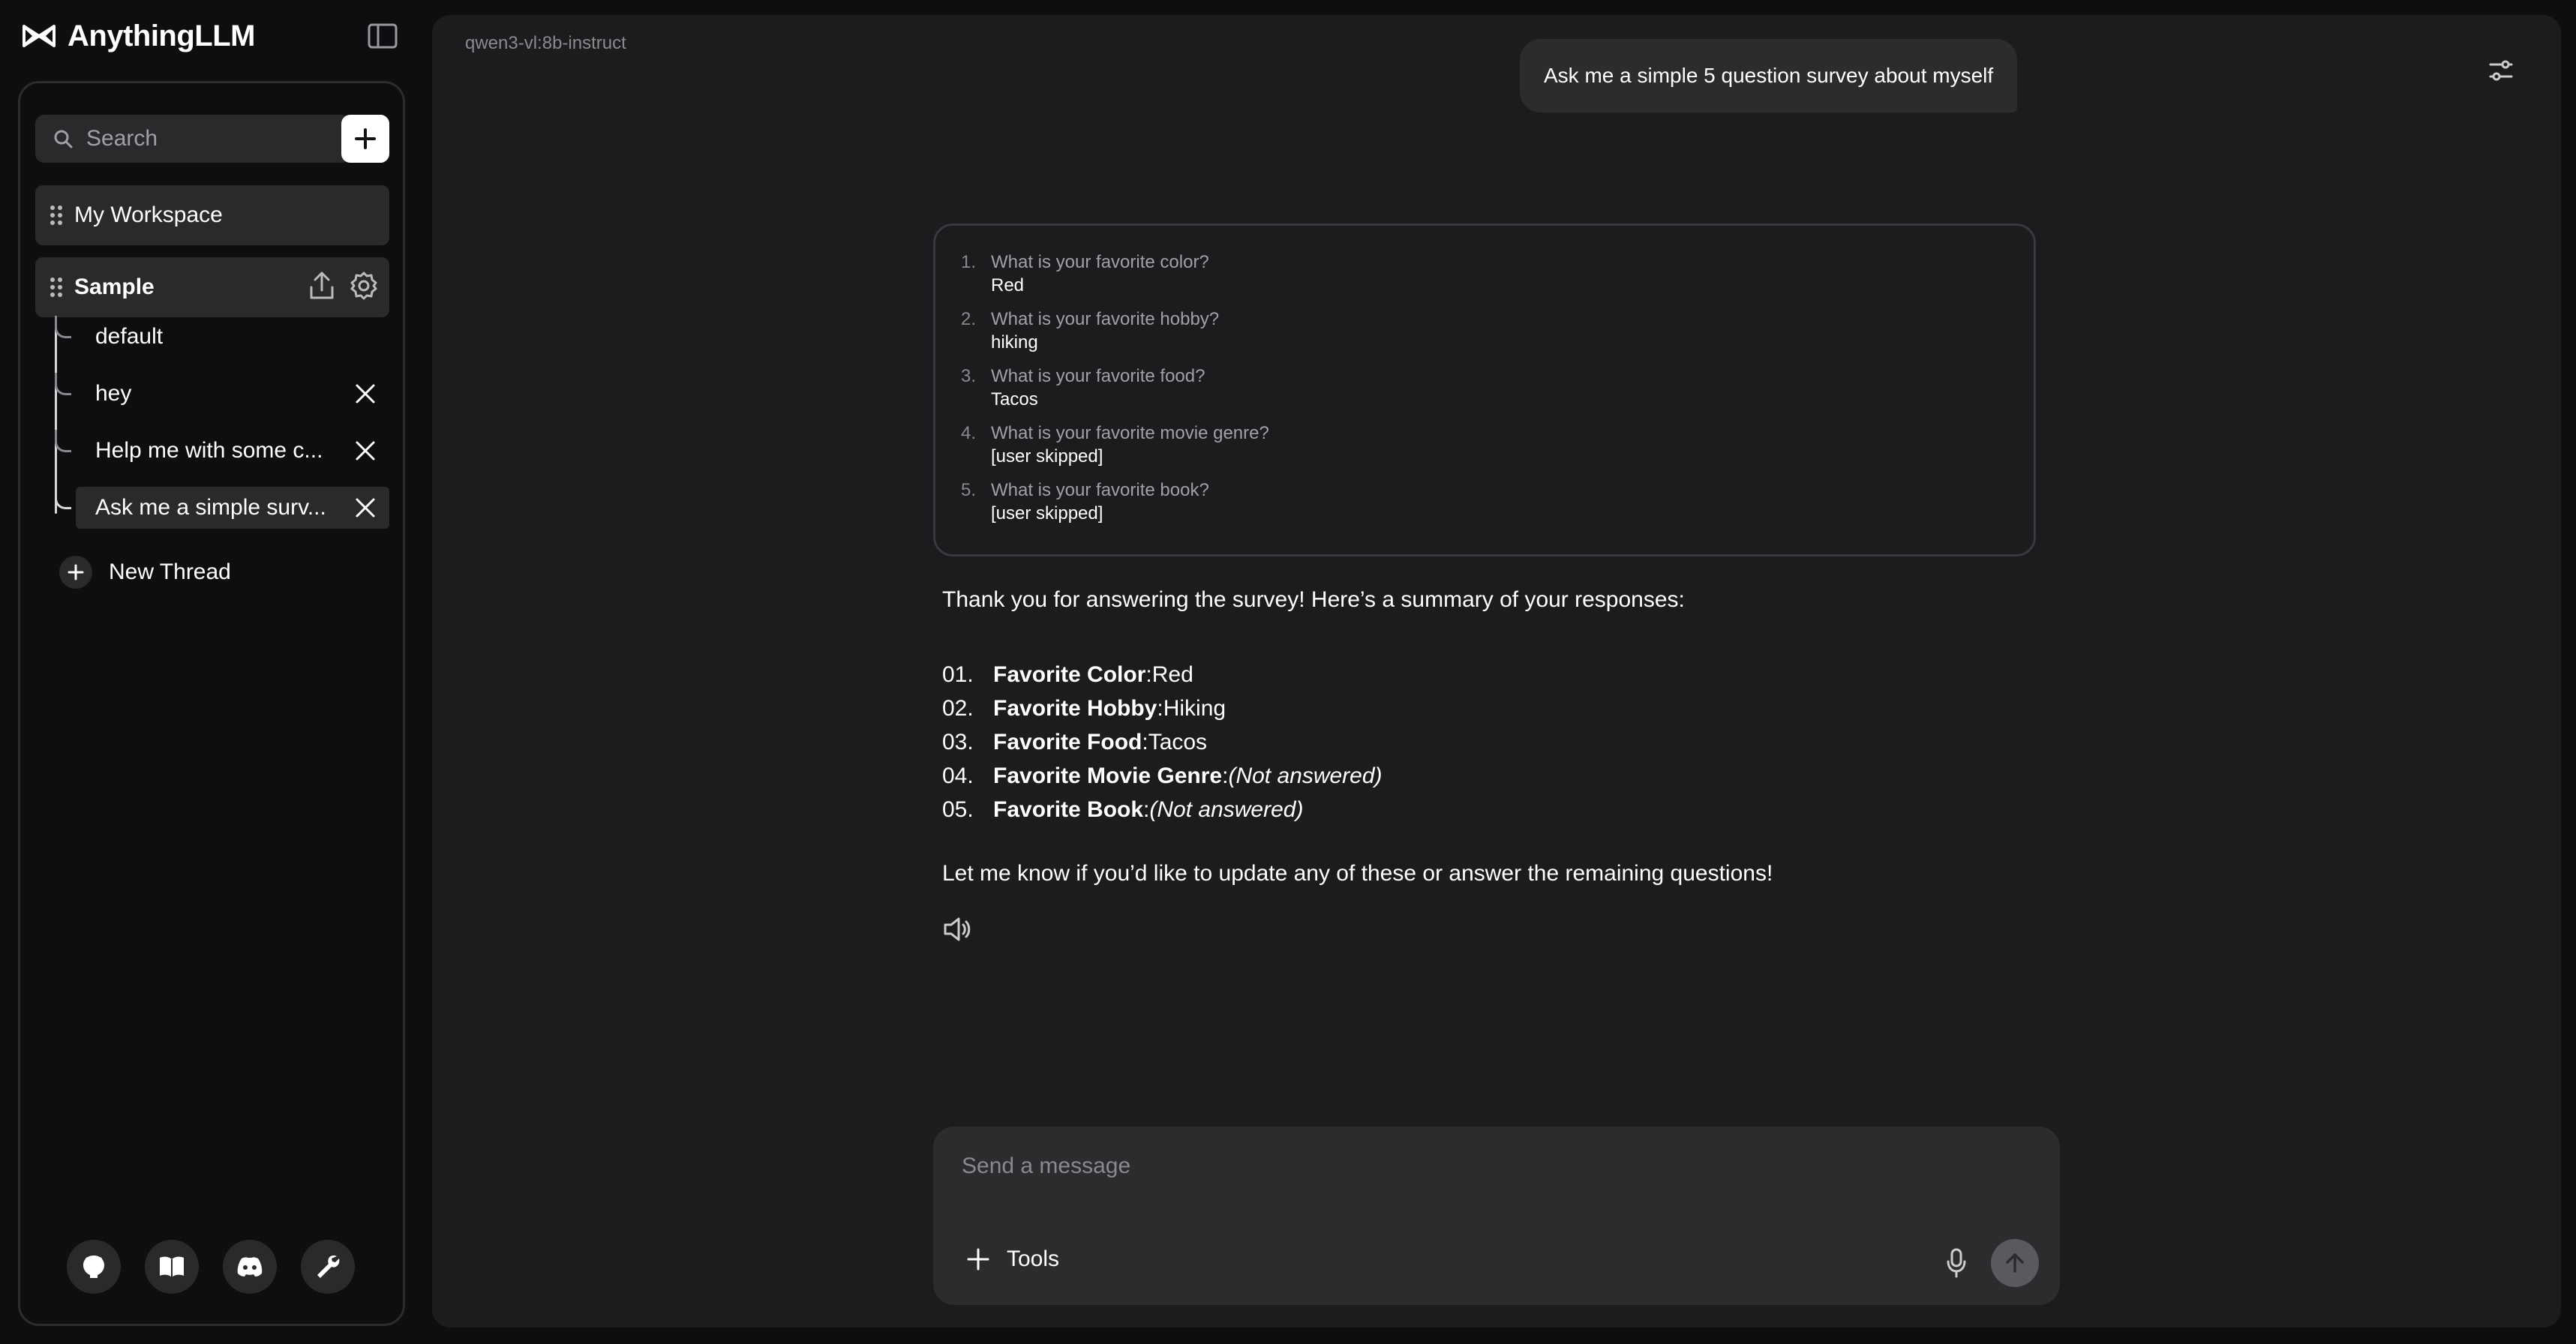 The image size is (2576, 1344). Describe the element at coordinates (63, 138) in the screenshot. I see `search-icon` at that location.